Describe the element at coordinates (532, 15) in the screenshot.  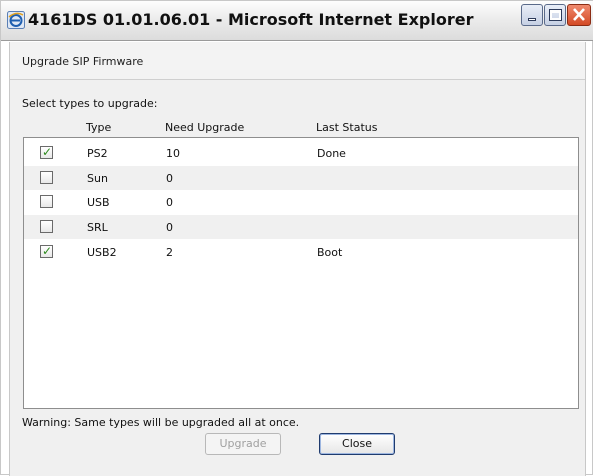
I see `minimize-button` at that location.